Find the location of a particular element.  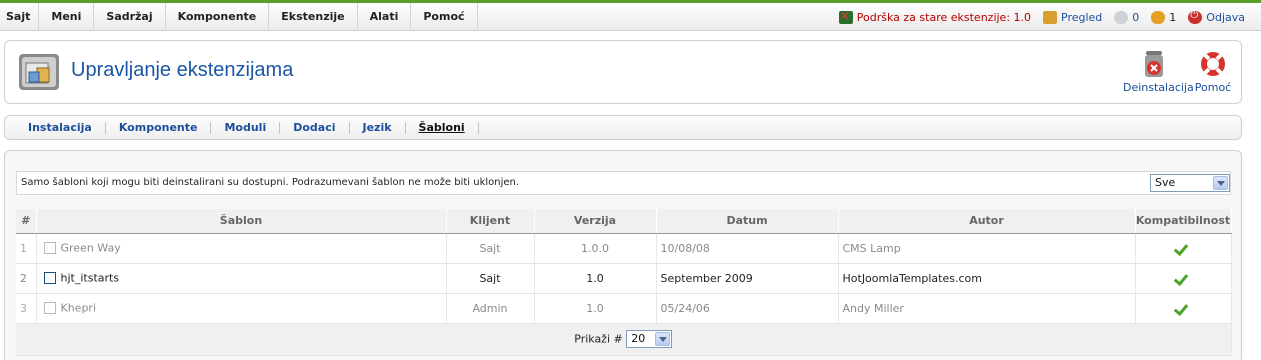

tab-plugins: Dodaci is located at coordinates (315, 127).